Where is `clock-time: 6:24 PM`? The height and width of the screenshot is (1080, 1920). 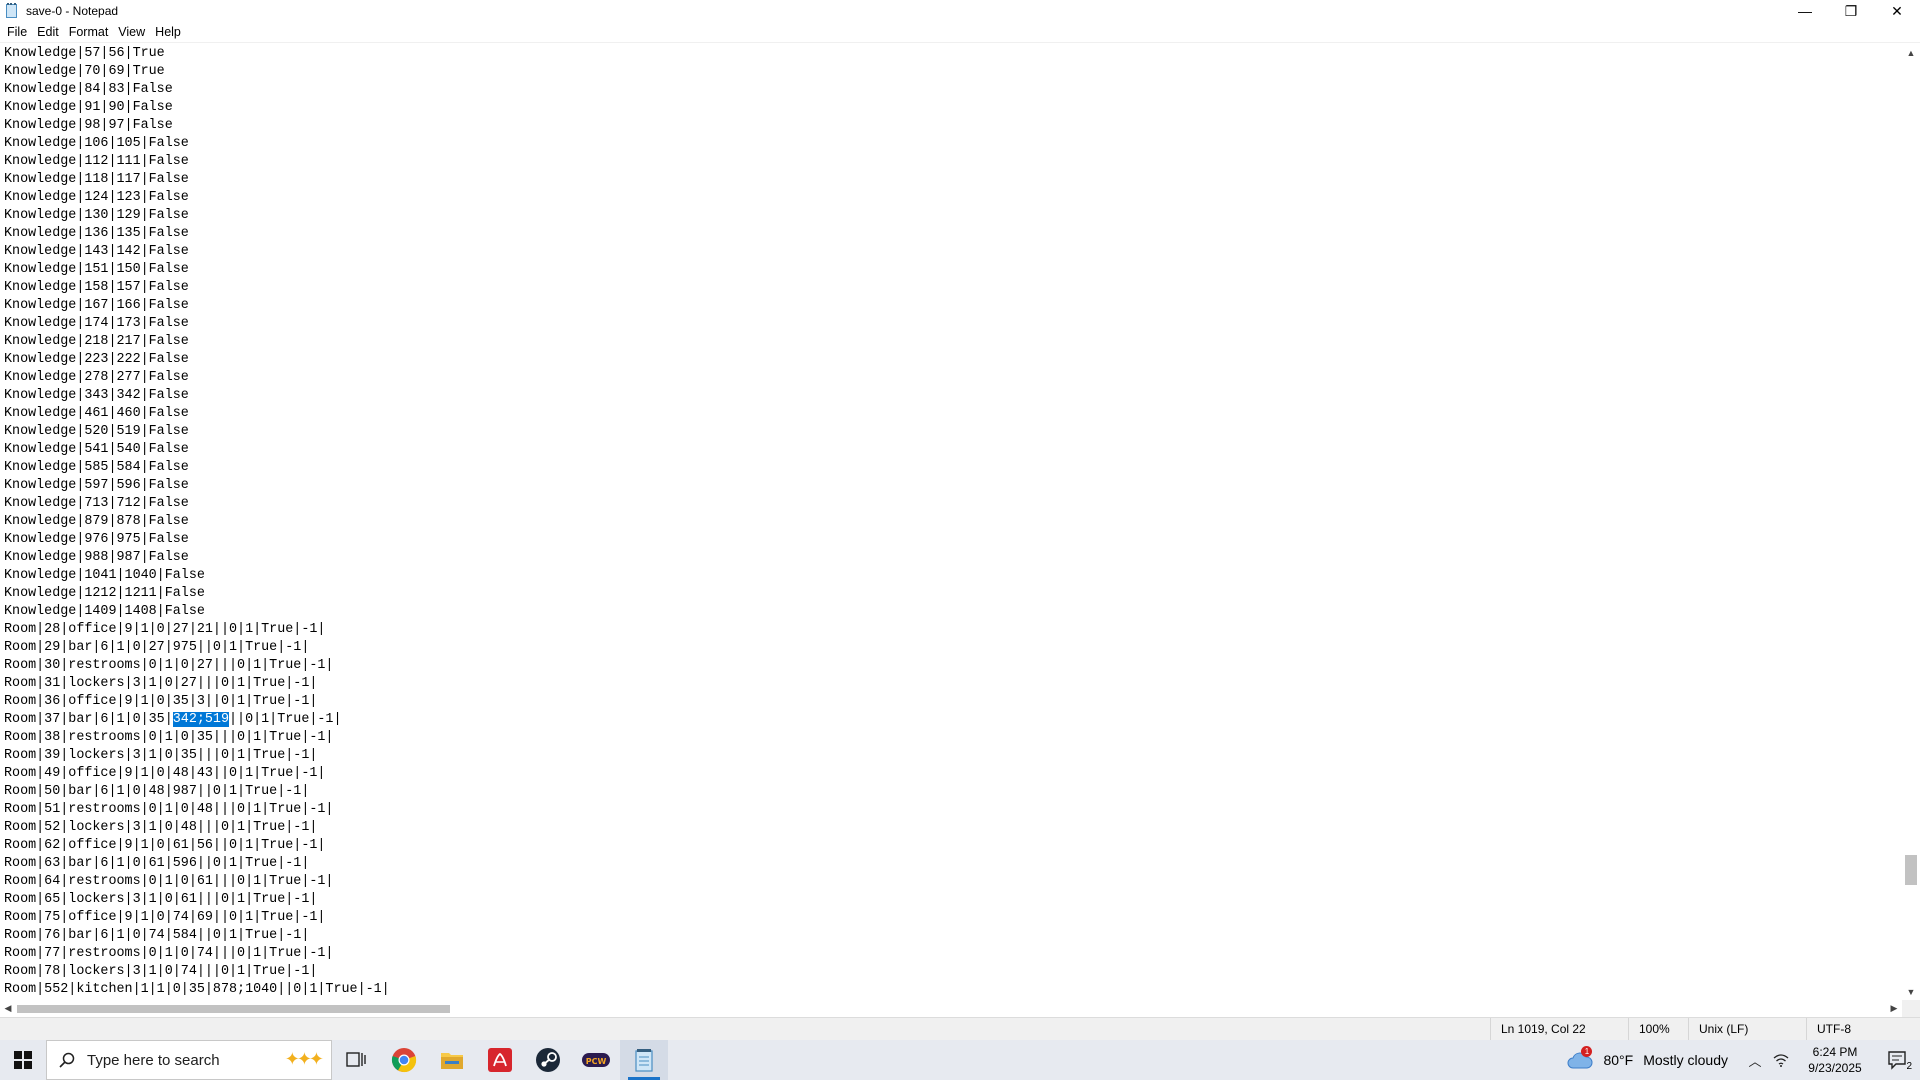 clock-time: 6:24 PM is located at coordinates (1835, 1052).